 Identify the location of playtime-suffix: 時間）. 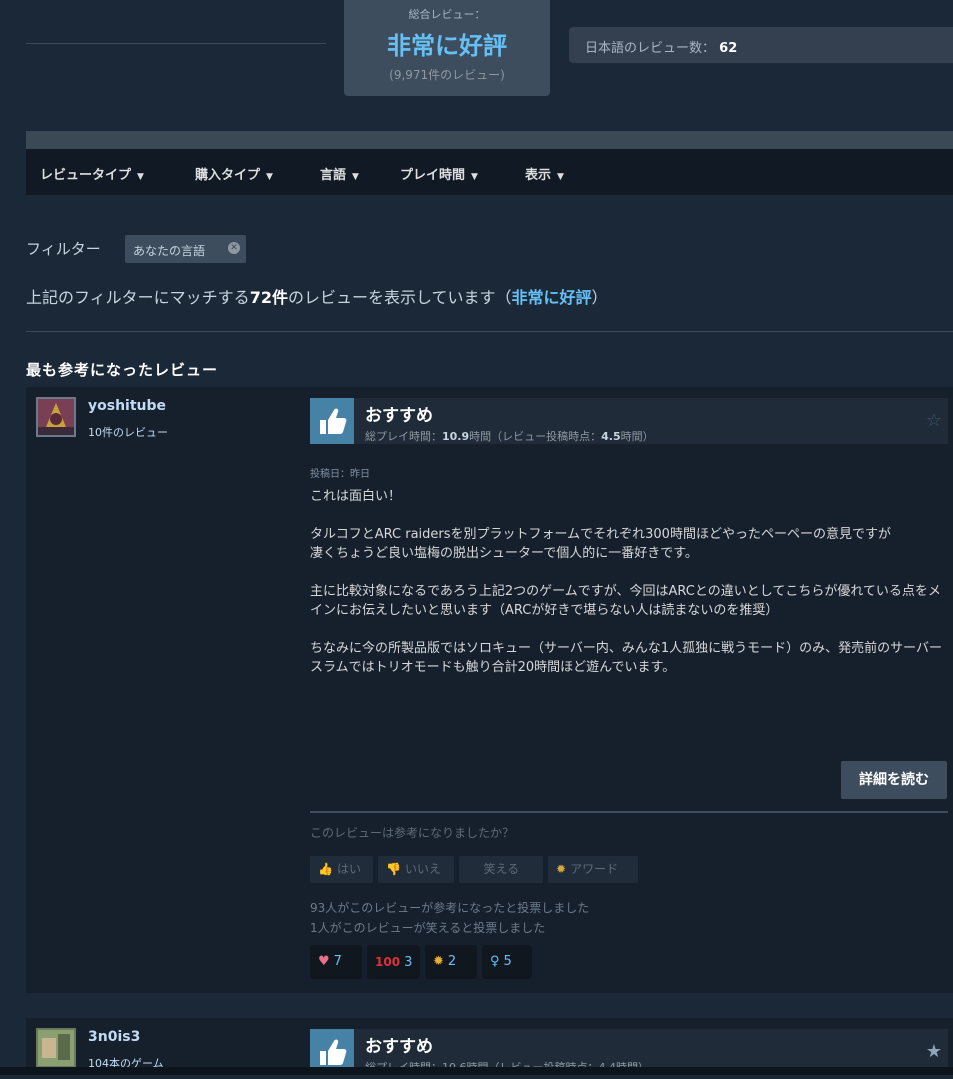
(637, 436).